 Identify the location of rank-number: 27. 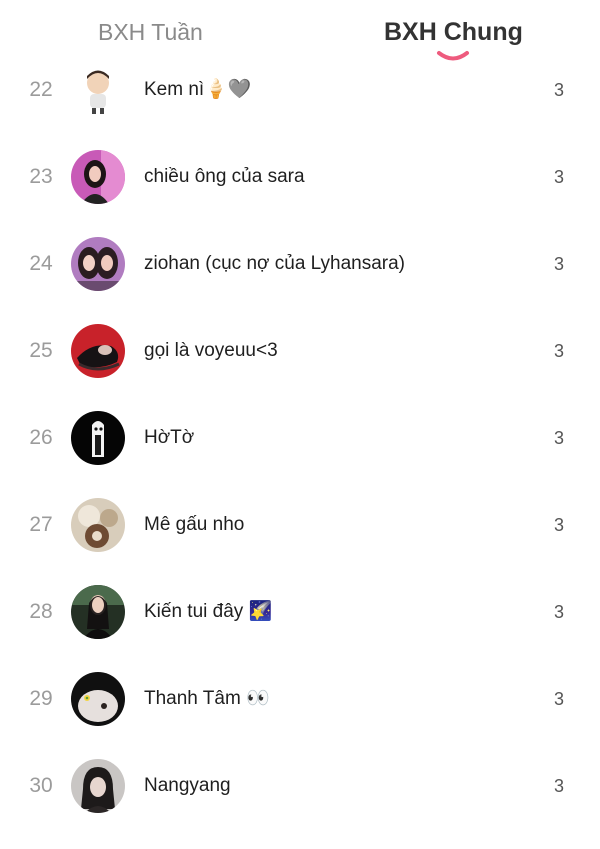
(41, 524).